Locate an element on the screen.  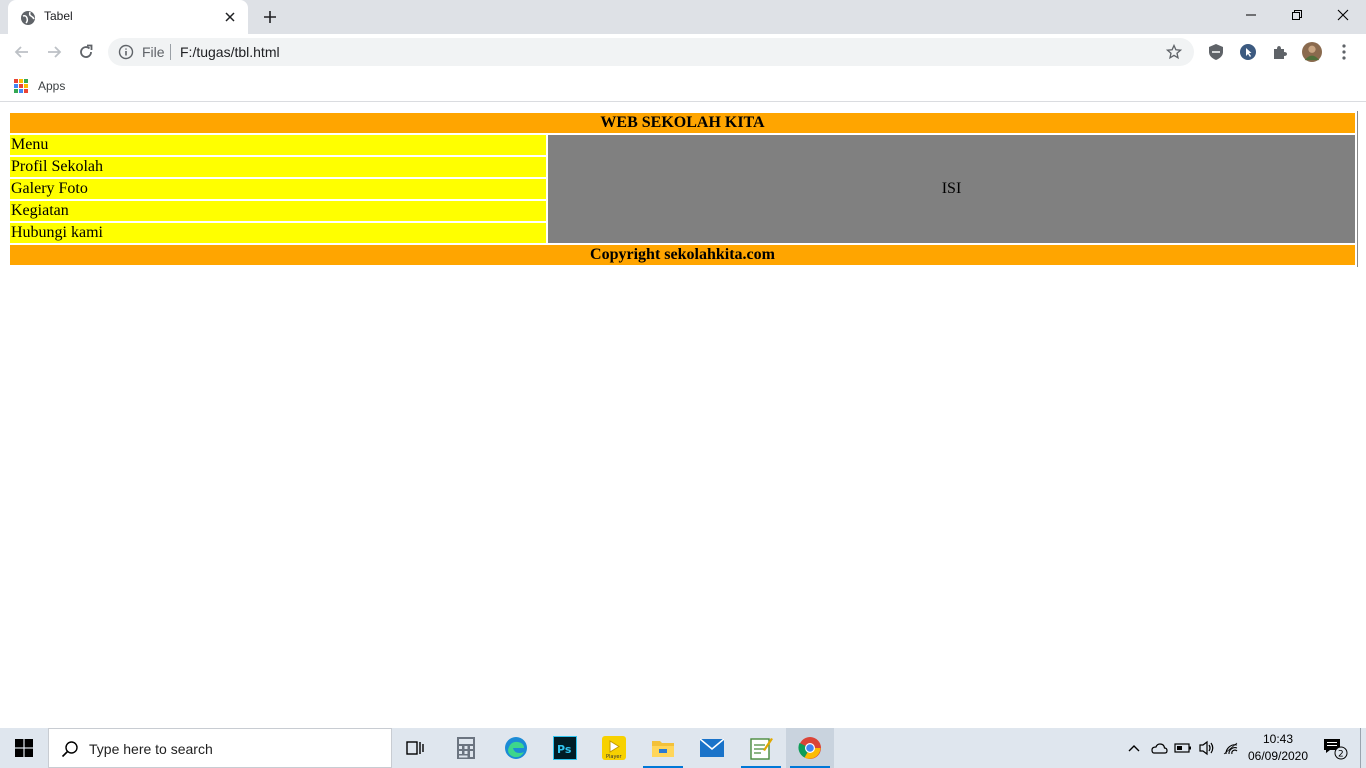
restore-icon is located at coordinates (1297, 15).